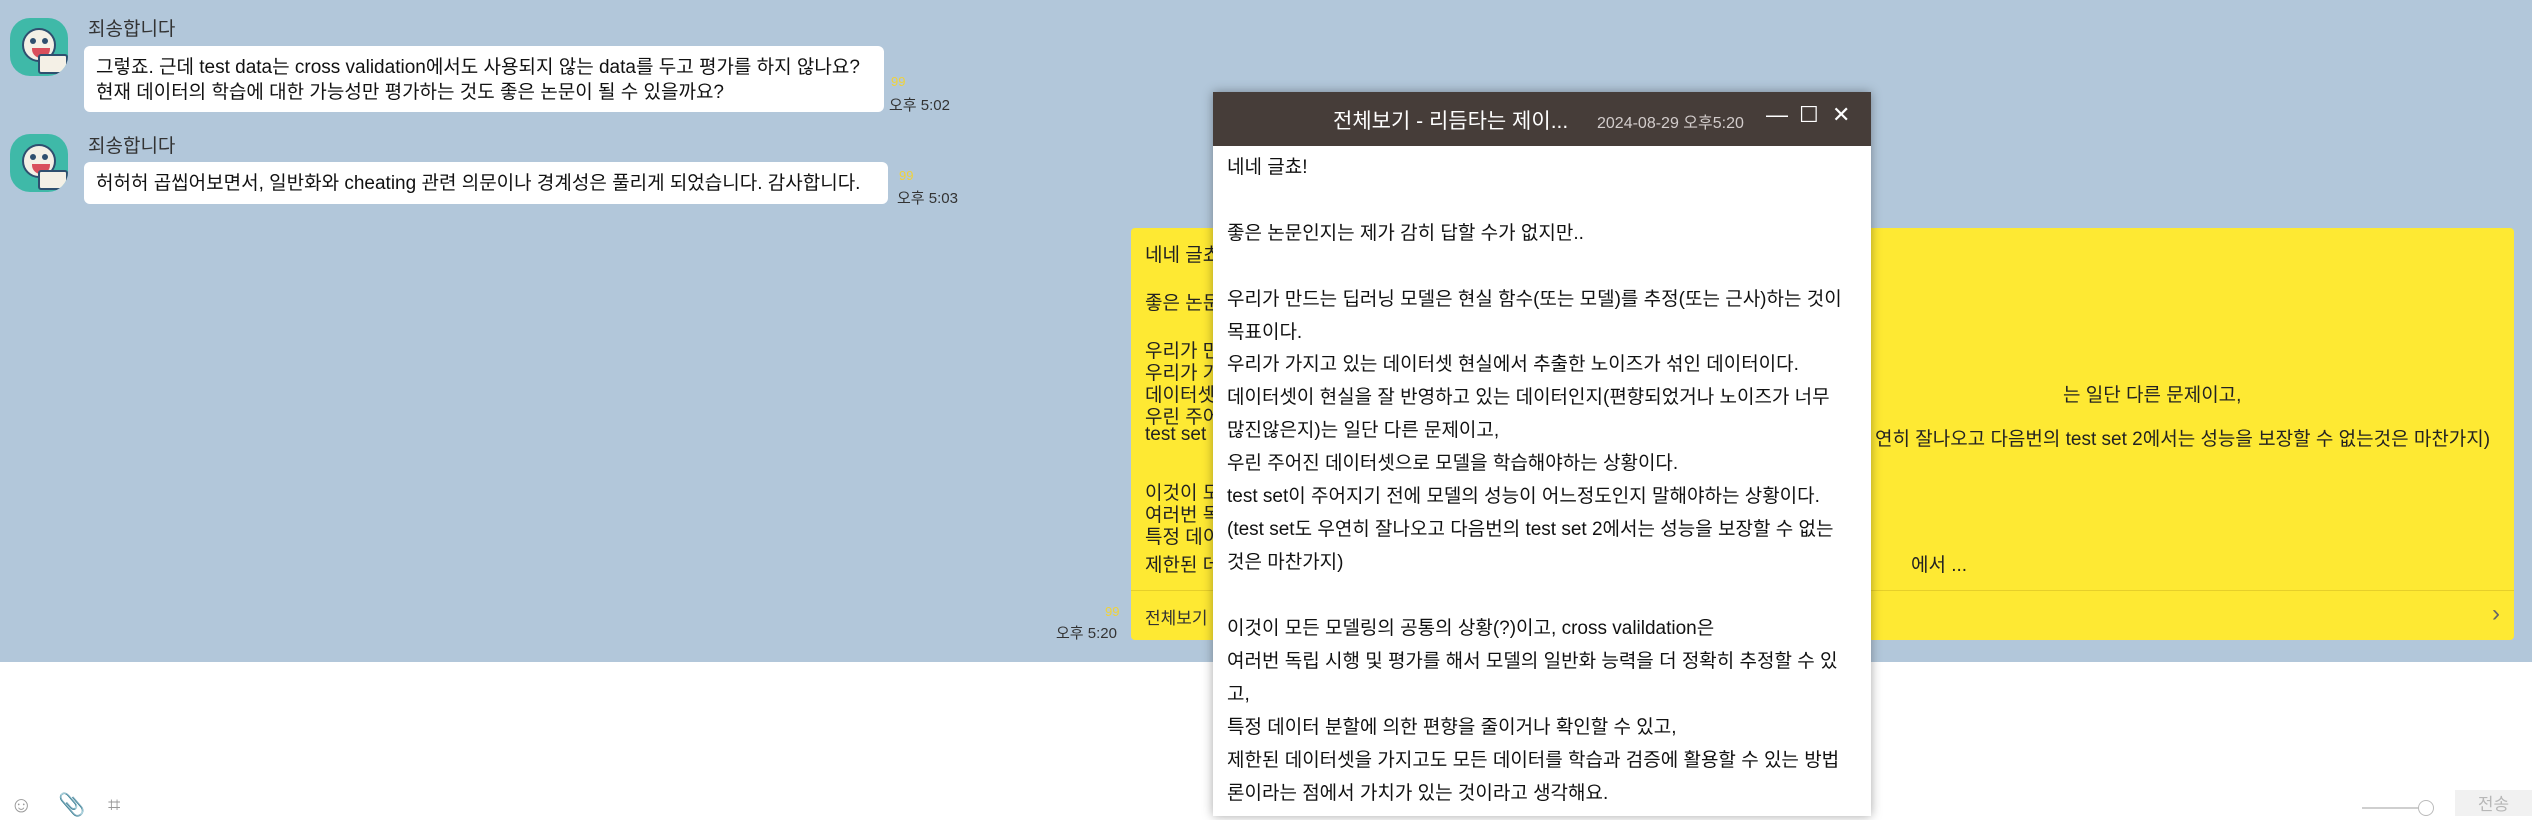 Image resolution: width=2532 pixels, height=820 pixels. What do you see at coordinates (1238, 694) in the screenshot?
I see `text-line: 고,` at bounding box center [1238, 694].